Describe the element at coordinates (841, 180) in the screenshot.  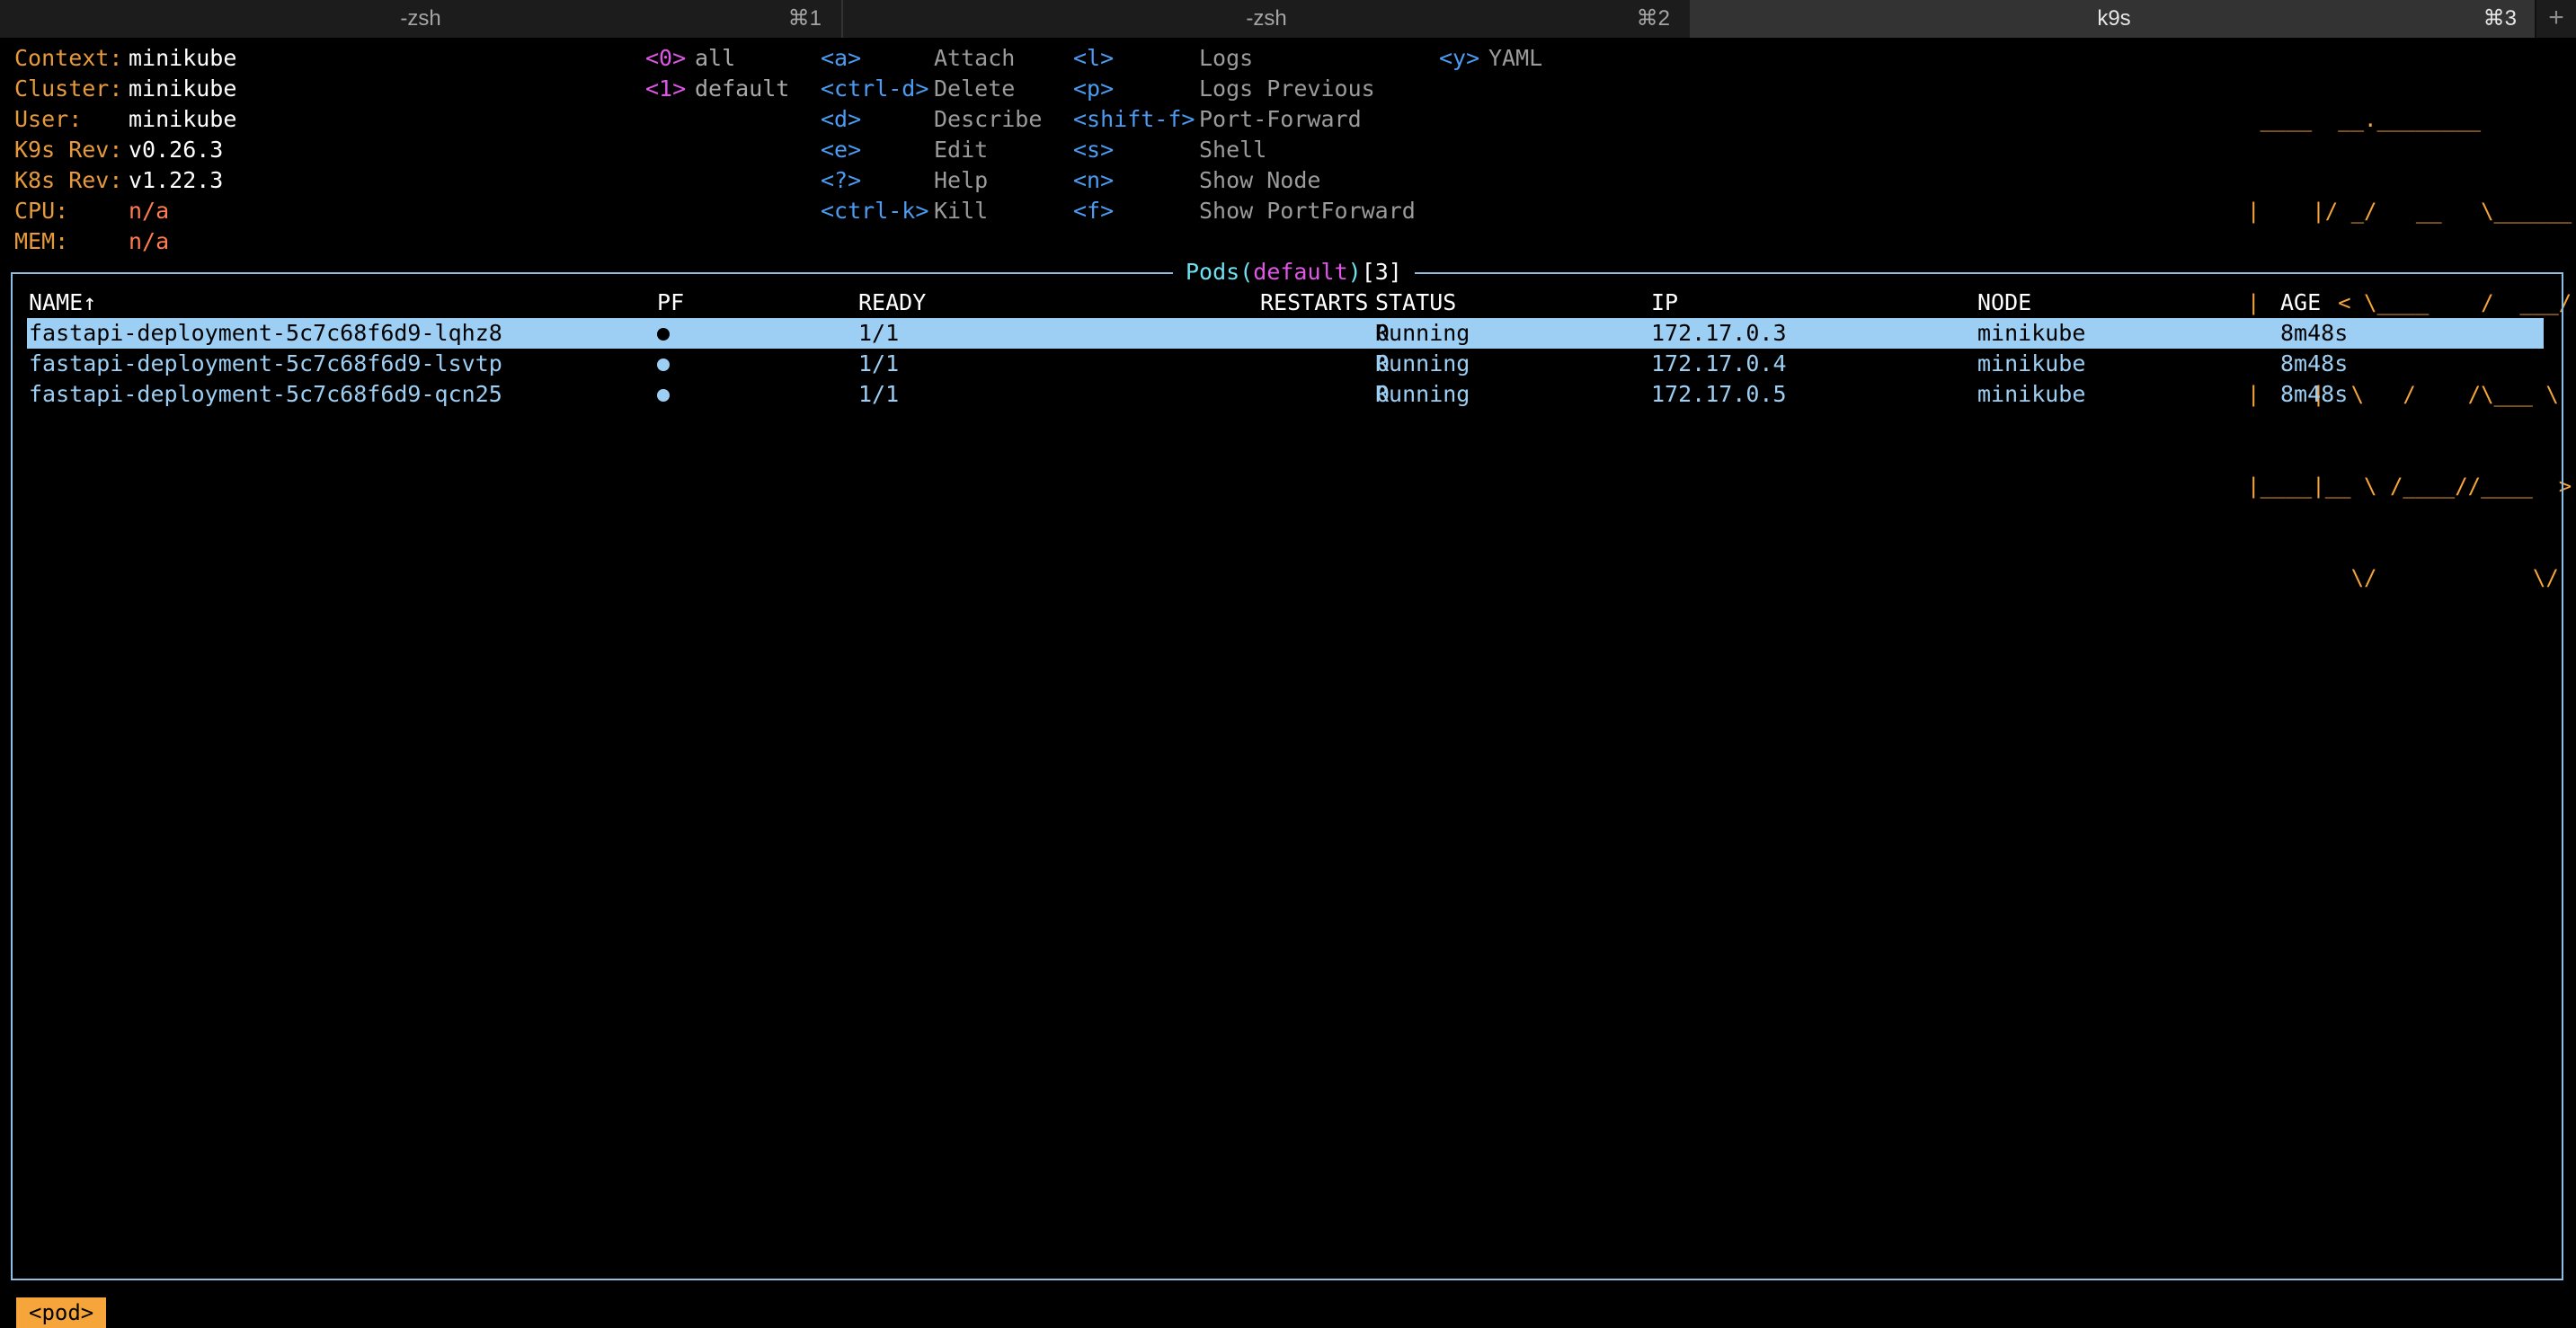
I see `hotkey-help-key: <?>` at that location.